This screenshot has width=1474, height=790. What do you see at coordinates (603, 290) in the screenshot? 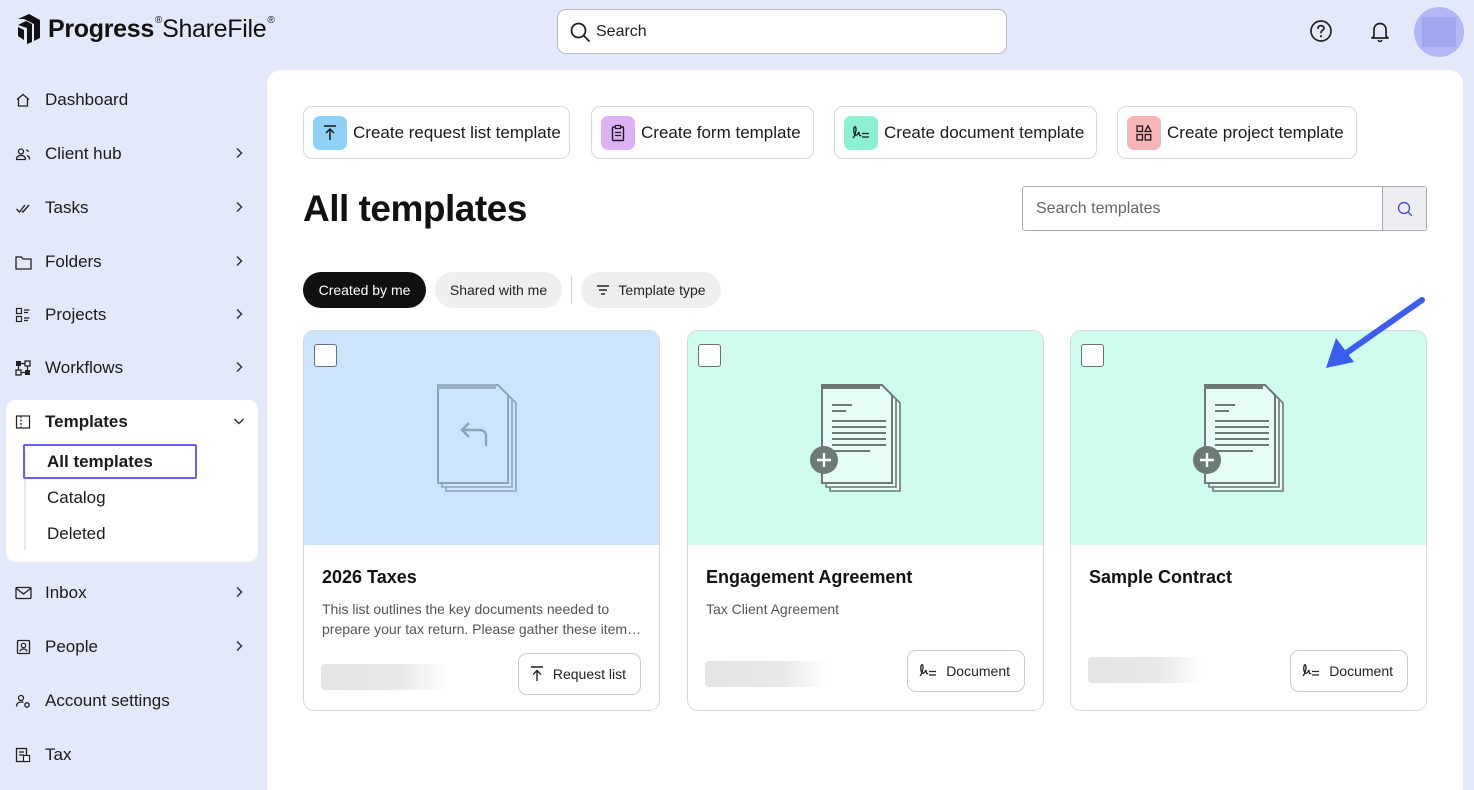
I see `filter-lines-icon` at bounding box center [603, 290].